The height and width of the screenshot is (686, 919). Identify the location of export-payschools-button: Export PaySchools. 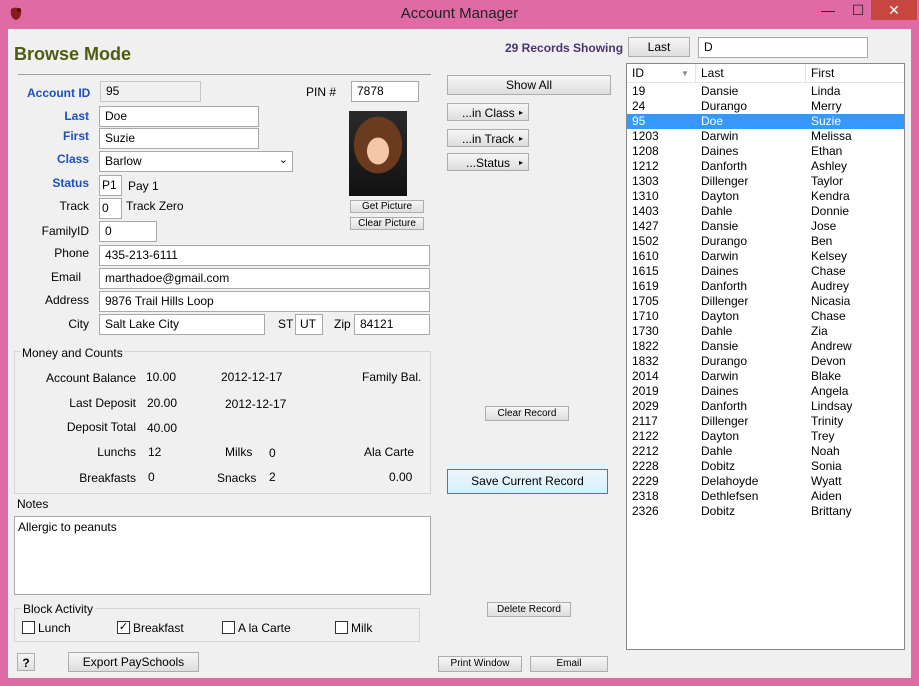
(133, 662).